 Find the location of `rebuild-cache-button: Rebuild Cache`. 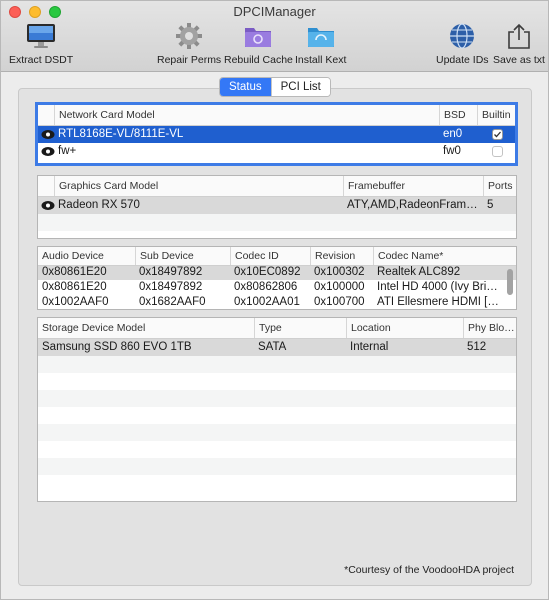

rebuild-cache-button: Rebuild Cache is located at coordinates (258, 43).